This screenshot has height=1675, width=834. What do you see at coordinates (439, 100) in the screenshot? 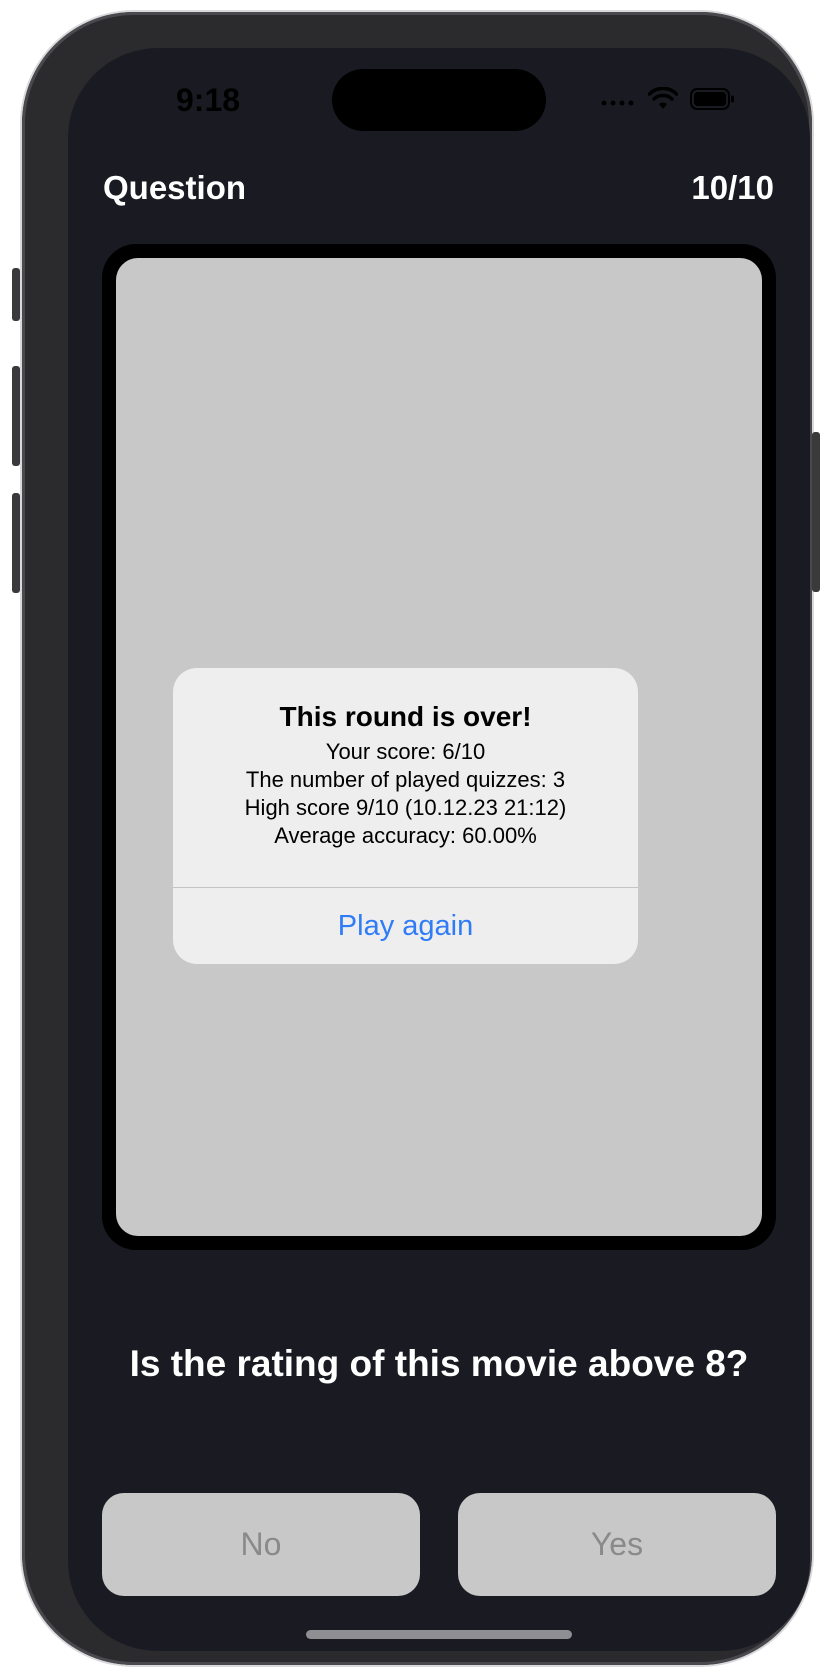
I see `dynamic-island` at bounding box center [439, 100].